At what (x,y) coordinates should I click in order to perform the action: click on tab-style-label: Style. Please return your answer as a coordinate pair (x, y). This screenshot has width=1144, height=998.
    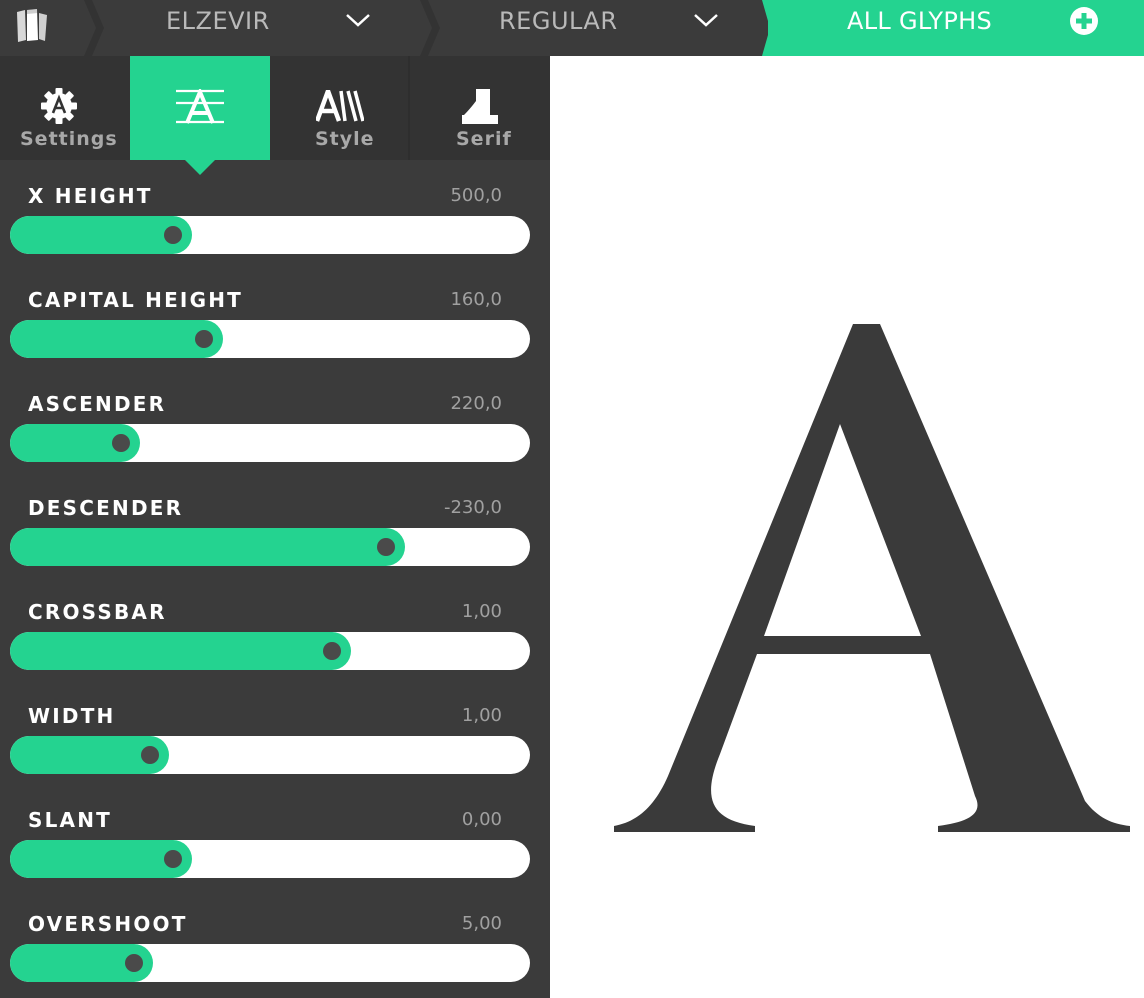
    Looking at the image, I should click on (345, 139).